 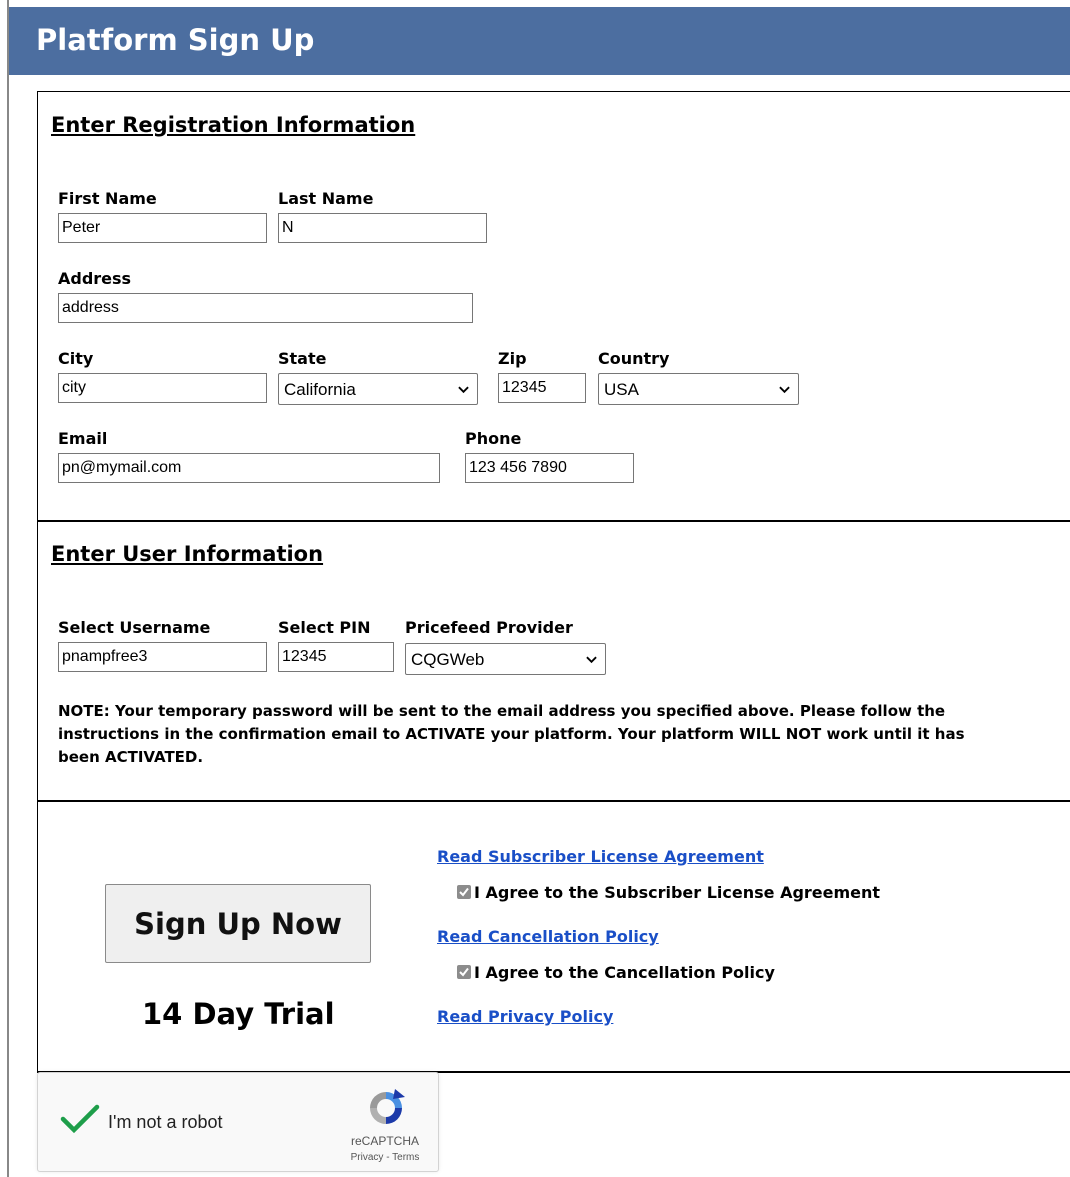 I want to click on privacy-policy-link: Read Privacy Policy, so click(x=525, y=1016).